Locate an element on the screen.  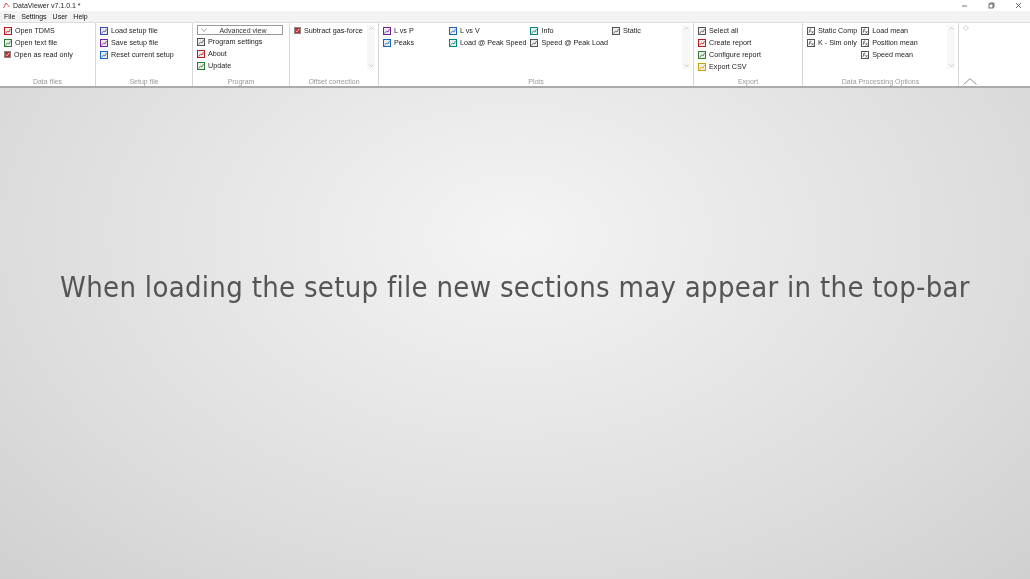
chevron-down-icon is located at coordinates (204, 30).